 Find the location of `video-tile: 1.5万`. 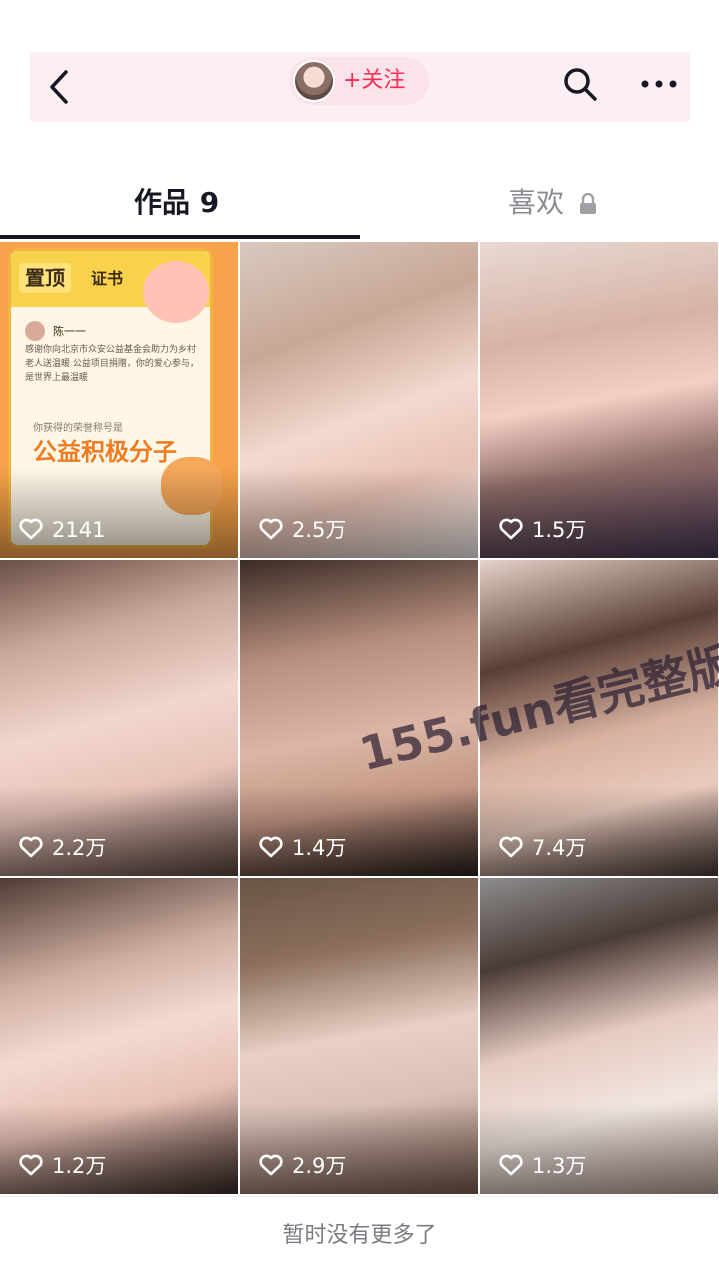

video-tile: 1.5万 is located at coordinates (599, 400).